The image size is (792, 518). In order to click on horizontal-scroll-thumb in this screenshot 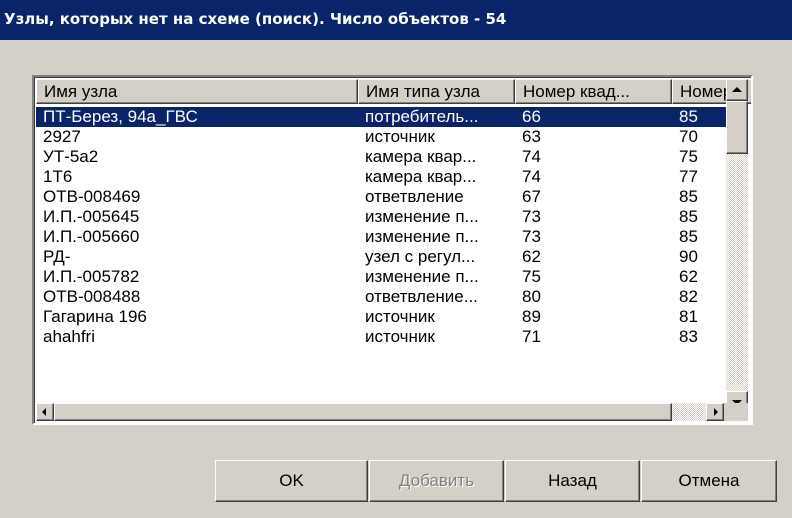, I will do `click(363, 412)`.